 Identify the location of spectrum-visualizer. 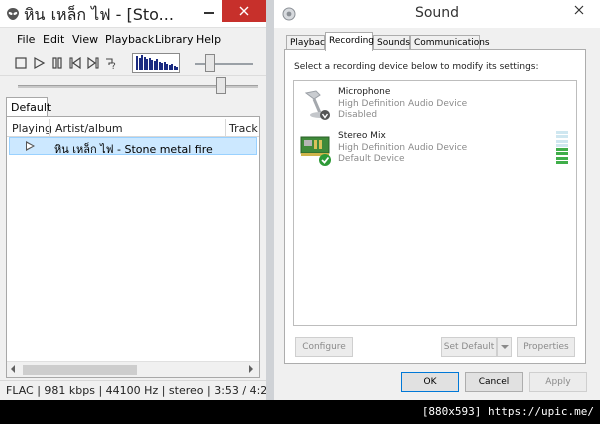
(156, 63).